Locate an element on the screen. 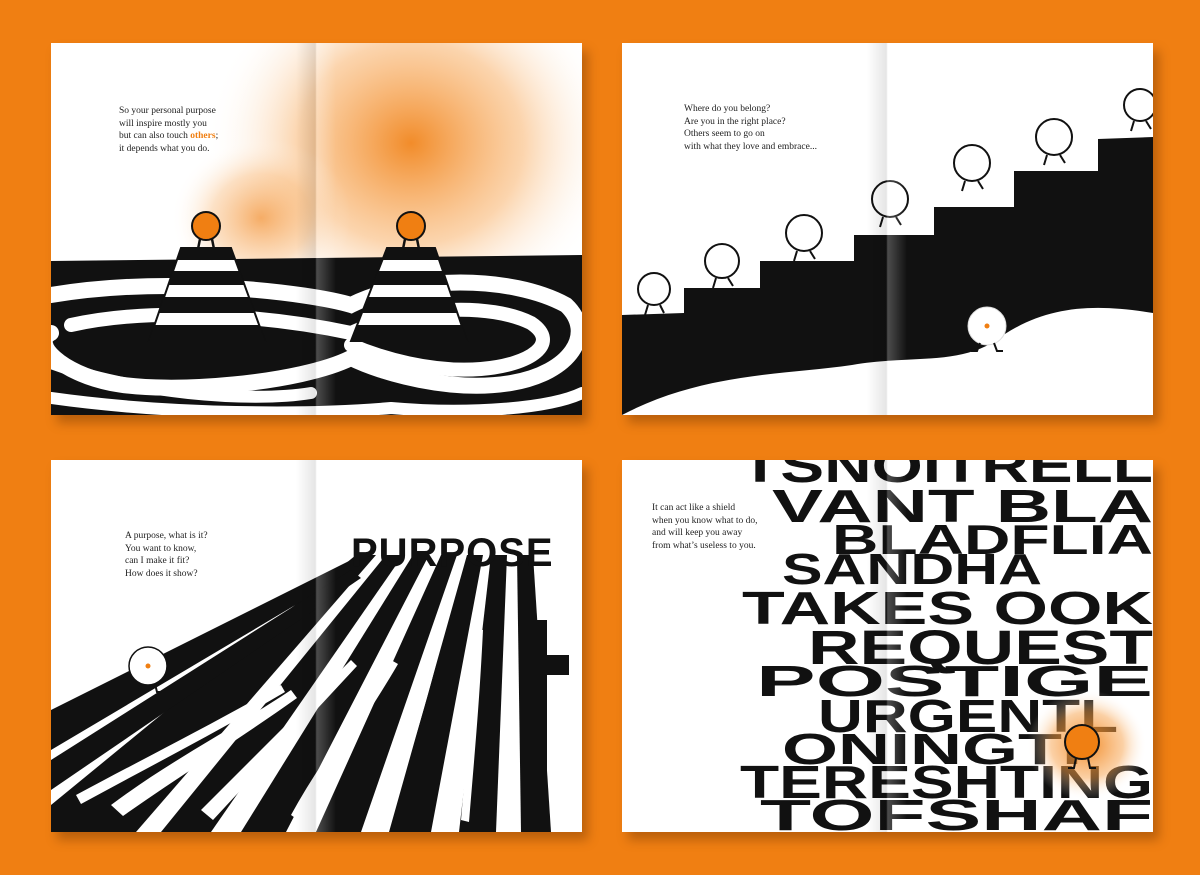  text-line: will inspire mostly you is located at coordinates (163, 123).